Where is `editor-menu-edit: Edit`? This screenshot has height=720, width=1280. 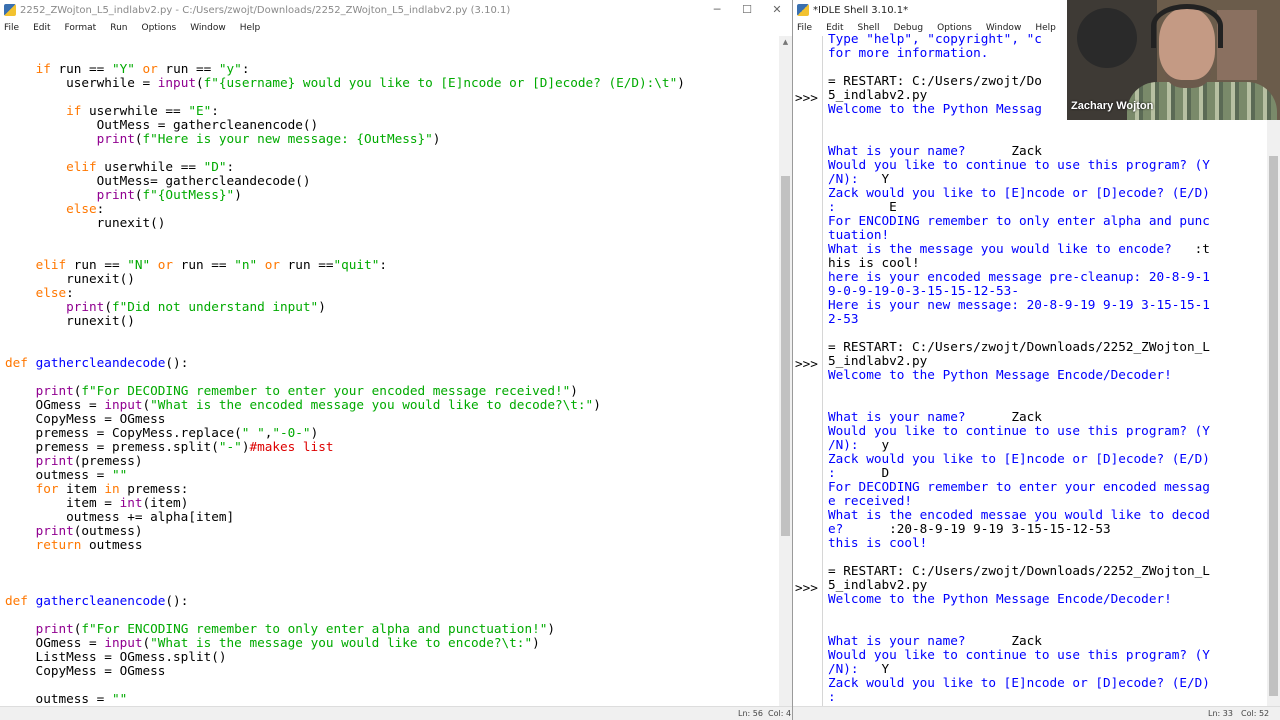
editor-menu-edit: Edit is located at coordinates (41, 28).